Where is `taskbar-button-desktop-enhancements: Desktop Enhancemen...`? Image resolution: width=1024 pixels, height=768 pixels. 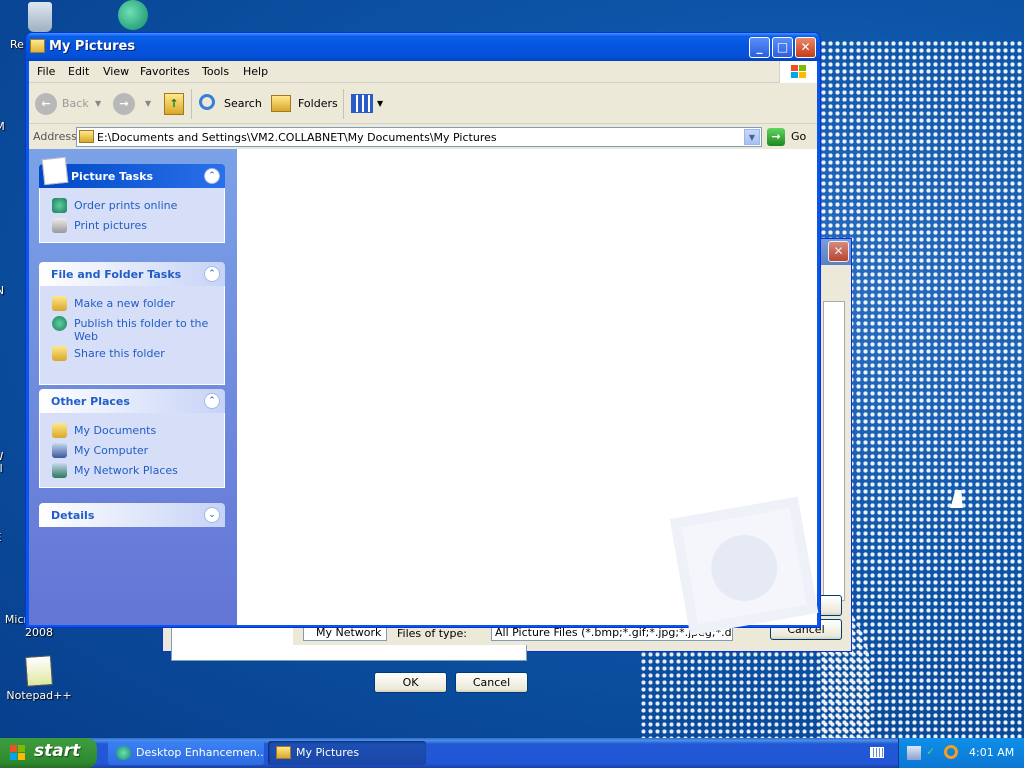
taskbar-button-desktop-enhancements: Desktop Enhancemen... is located at coordinates (186, 753).